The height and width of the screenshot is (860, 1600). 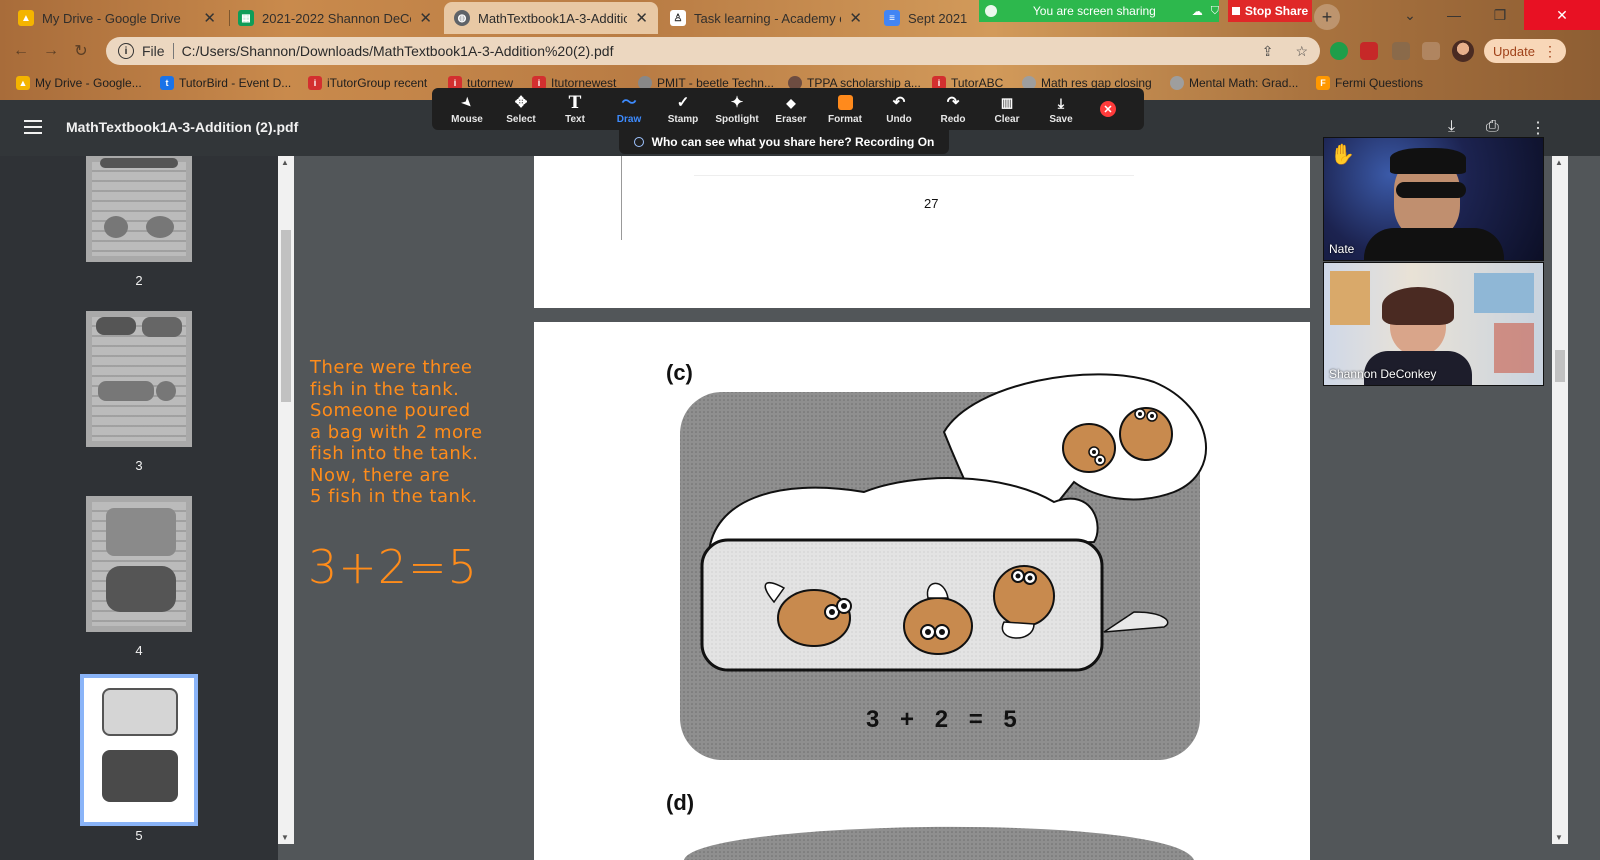 I want to click on page-thumbnail-5-selected, so click(x=139, y=750).